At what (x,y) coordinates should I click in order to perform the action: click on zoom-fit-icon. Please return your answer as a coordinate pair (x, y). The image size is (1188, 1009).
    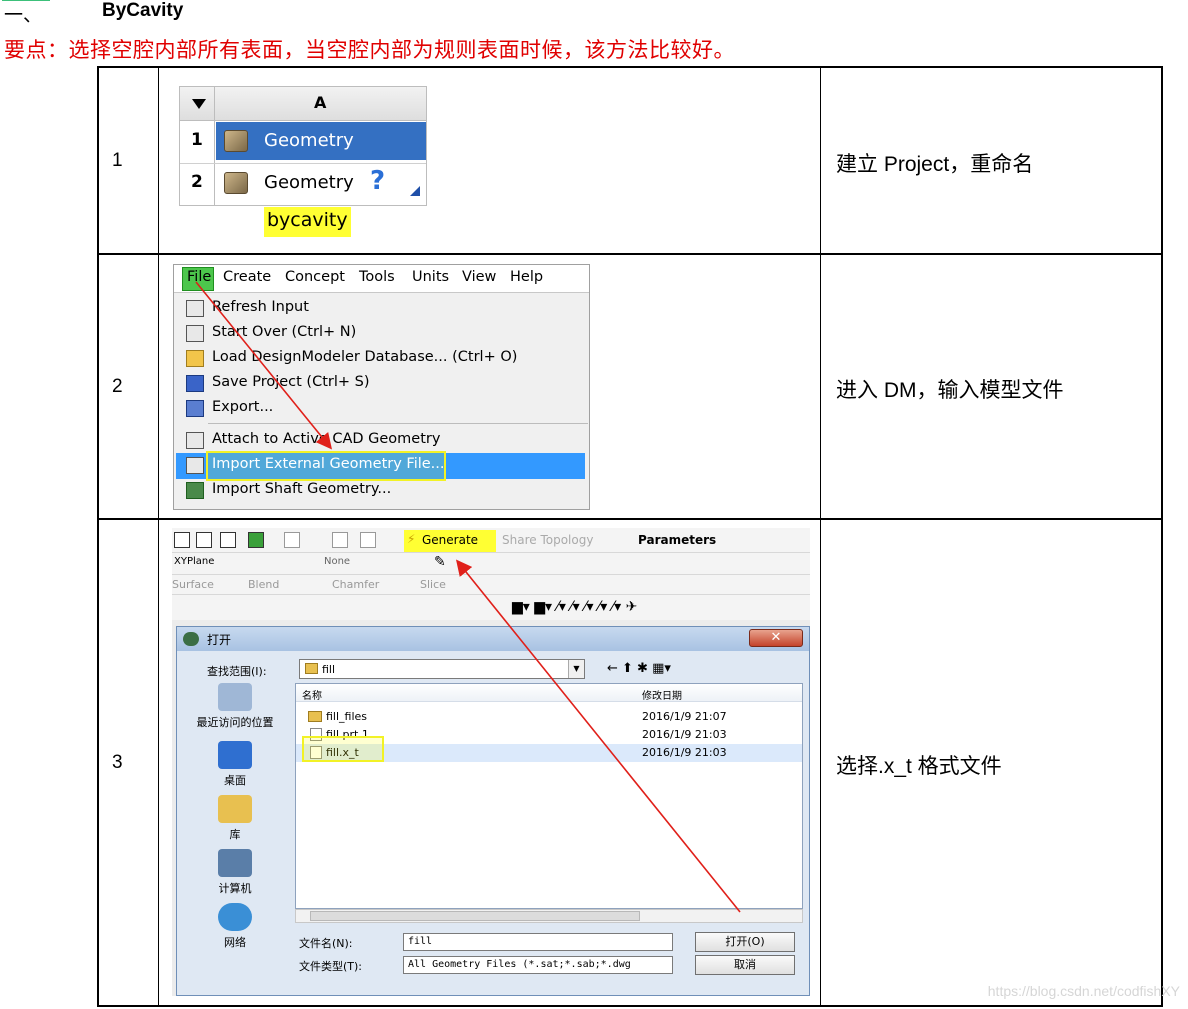
    Looking at the image, I should click on (368, 540).